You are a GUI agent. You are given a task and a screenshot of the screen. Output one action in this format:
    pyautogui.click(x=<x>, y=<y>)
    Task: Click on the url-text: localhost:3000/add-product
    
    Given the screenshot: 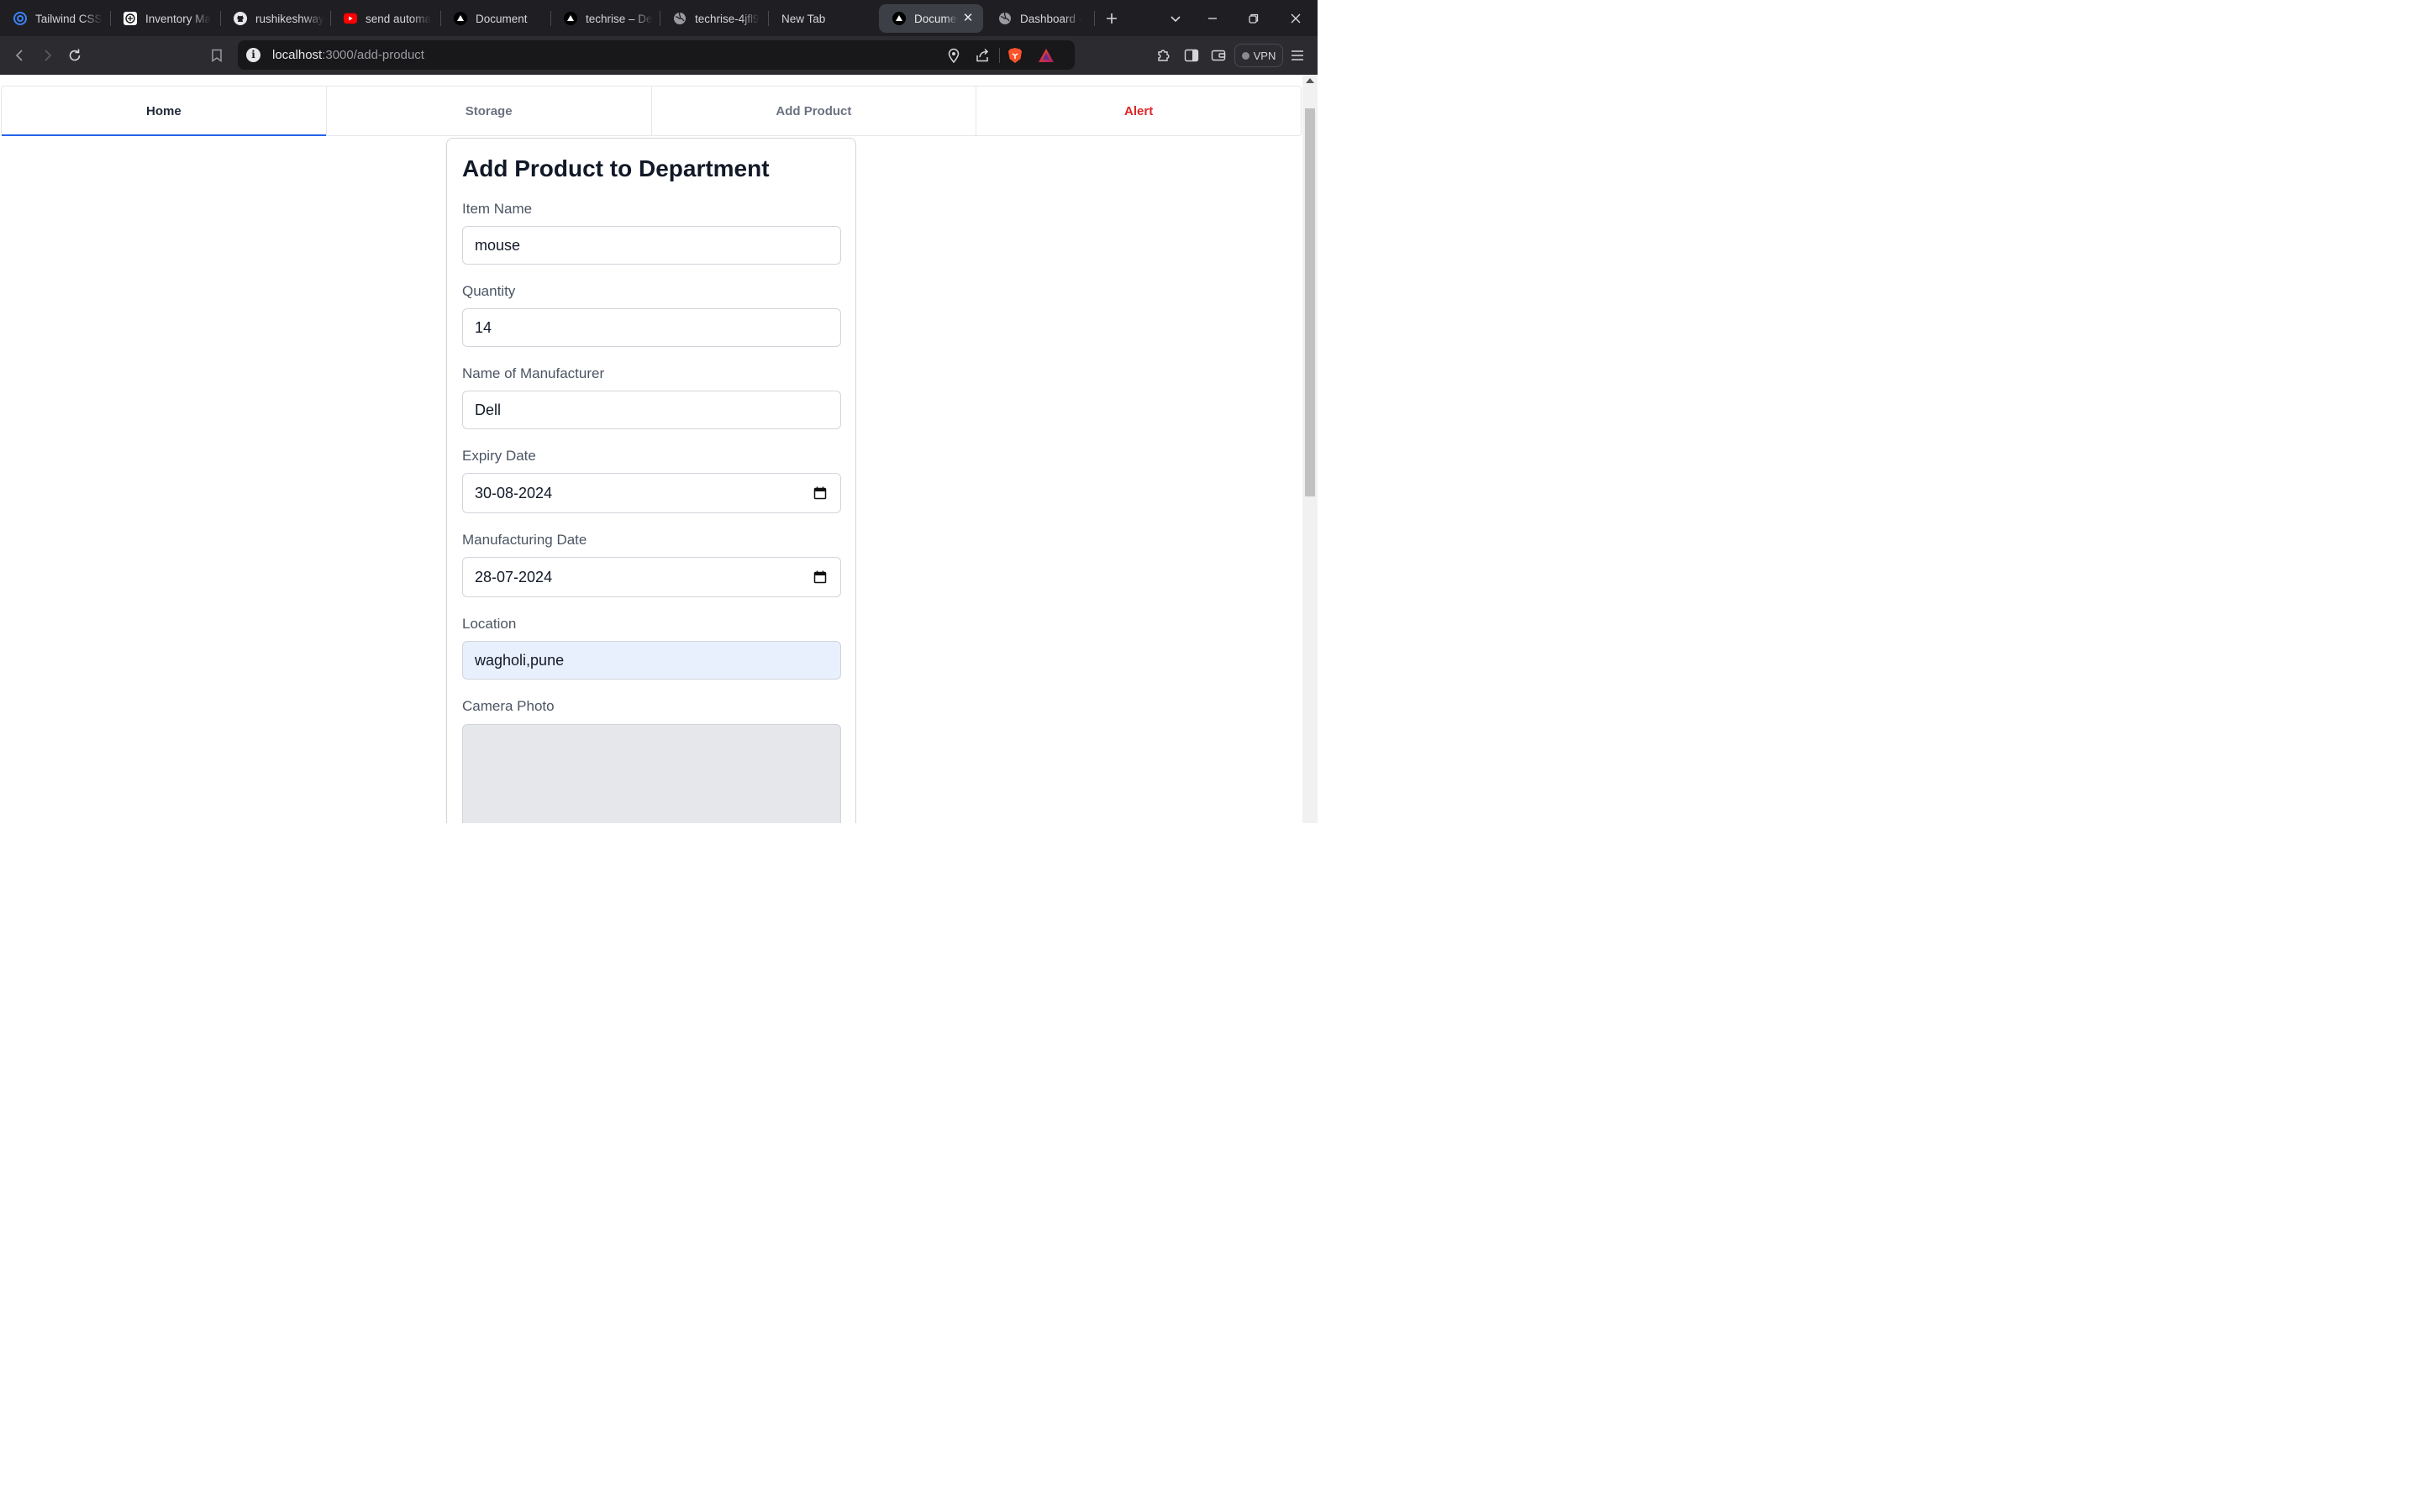 What is the action you would take?
    pyautogui.click(x=348, y=55)
    